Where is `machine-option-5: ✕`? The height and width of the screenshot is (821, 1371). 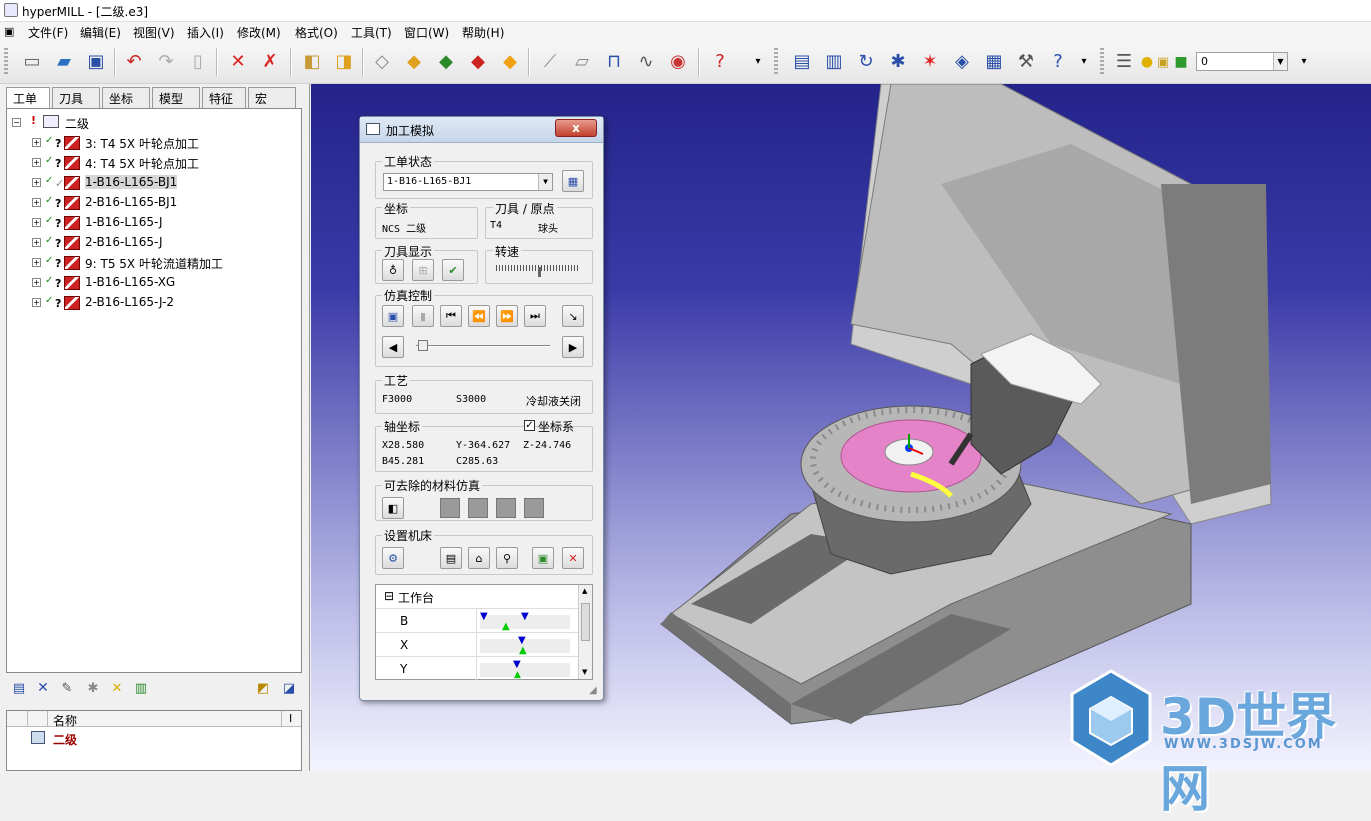 machine-option-5: ✕ is located at coordinates (573, 558).